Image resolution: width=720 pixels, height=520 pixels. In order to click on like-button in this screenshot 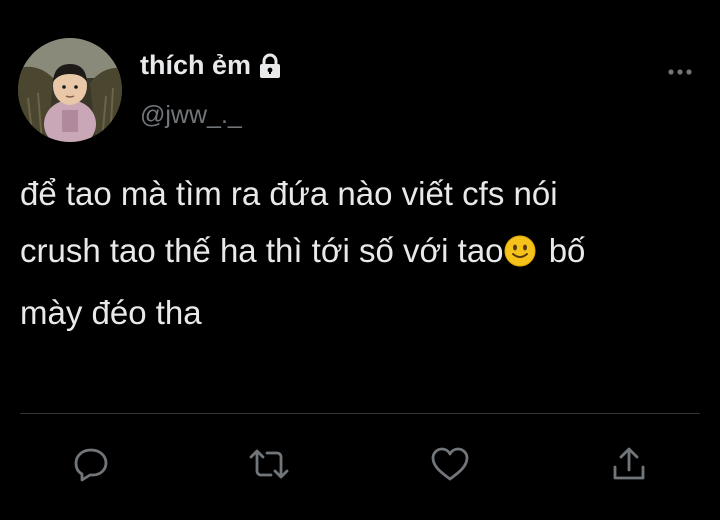, I will do `click(450, 464)`.